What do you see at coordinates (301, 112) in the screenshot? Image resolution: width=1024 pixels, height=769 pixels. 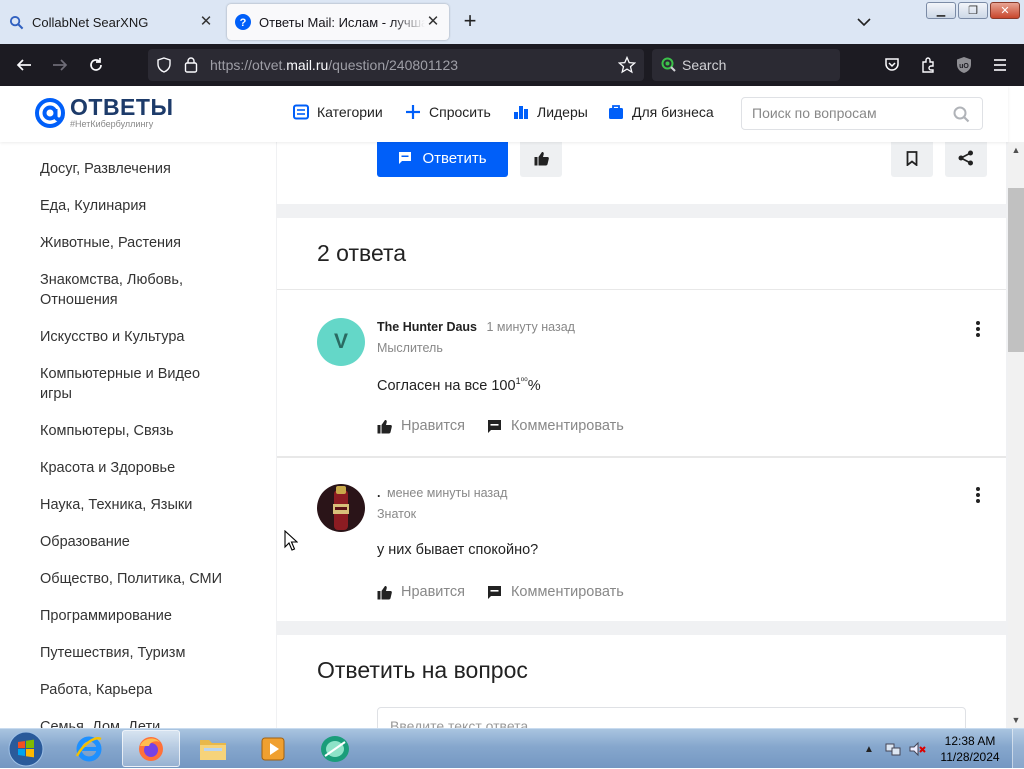 I see `list-icon` at bounding box center [301, 112].